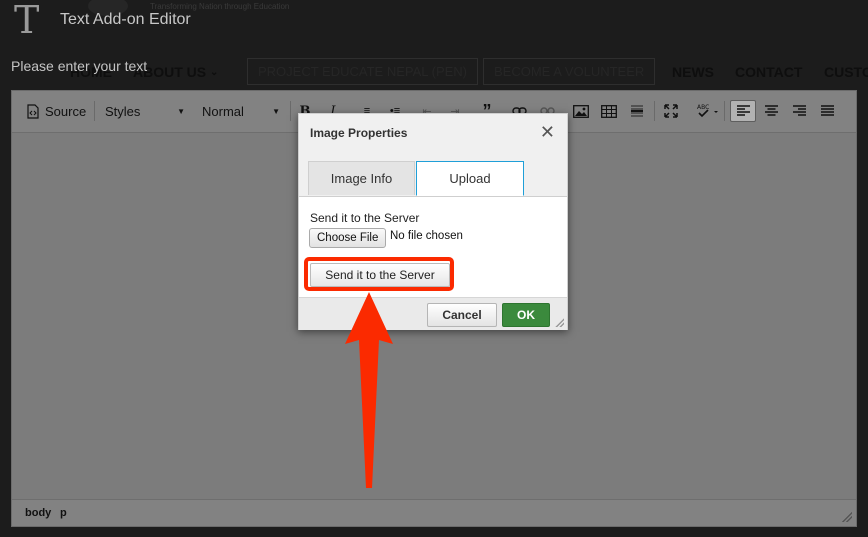 The image size is (868, 537). Describe the element at coordinates (693, 72) in the screenshot. I see `nav-news: NEWS` at that location.